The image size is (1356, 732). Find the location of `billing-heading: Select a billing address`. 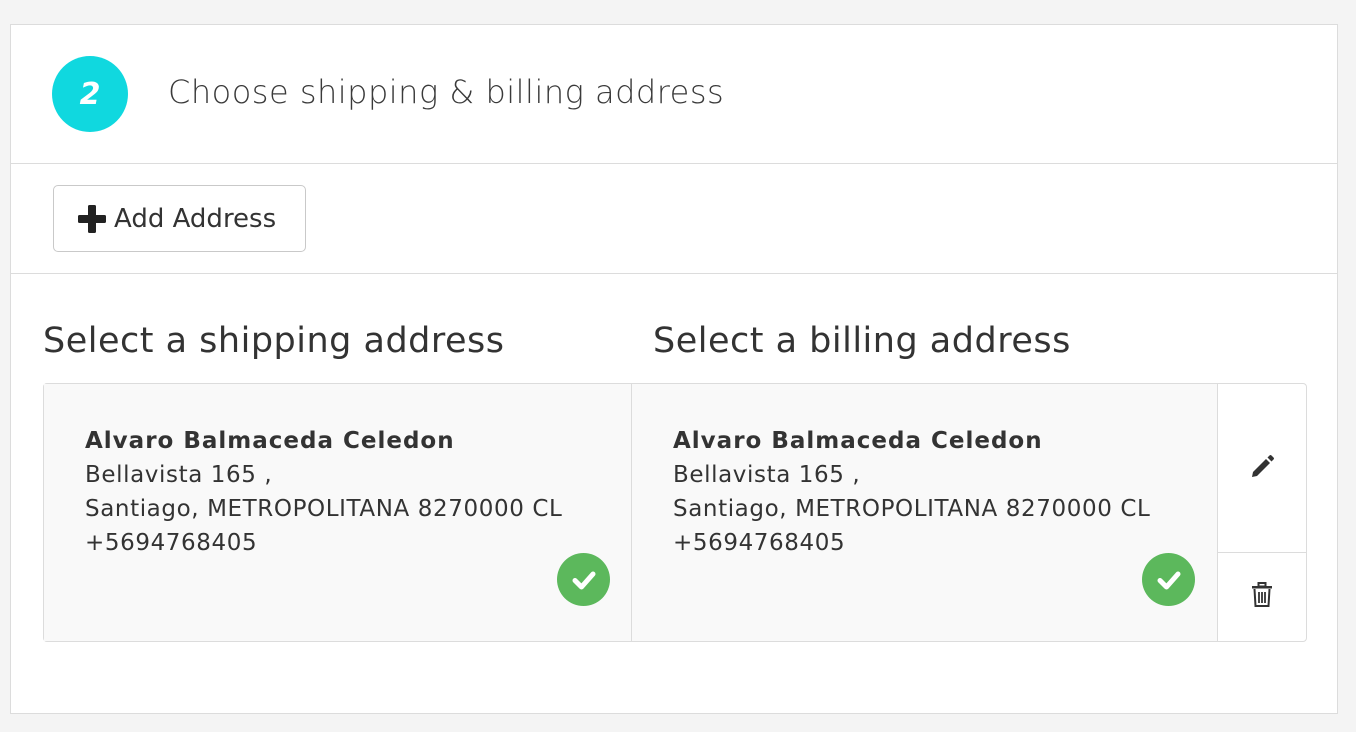

billing-heading: Select a billing address is located at coordinates (862, 341).